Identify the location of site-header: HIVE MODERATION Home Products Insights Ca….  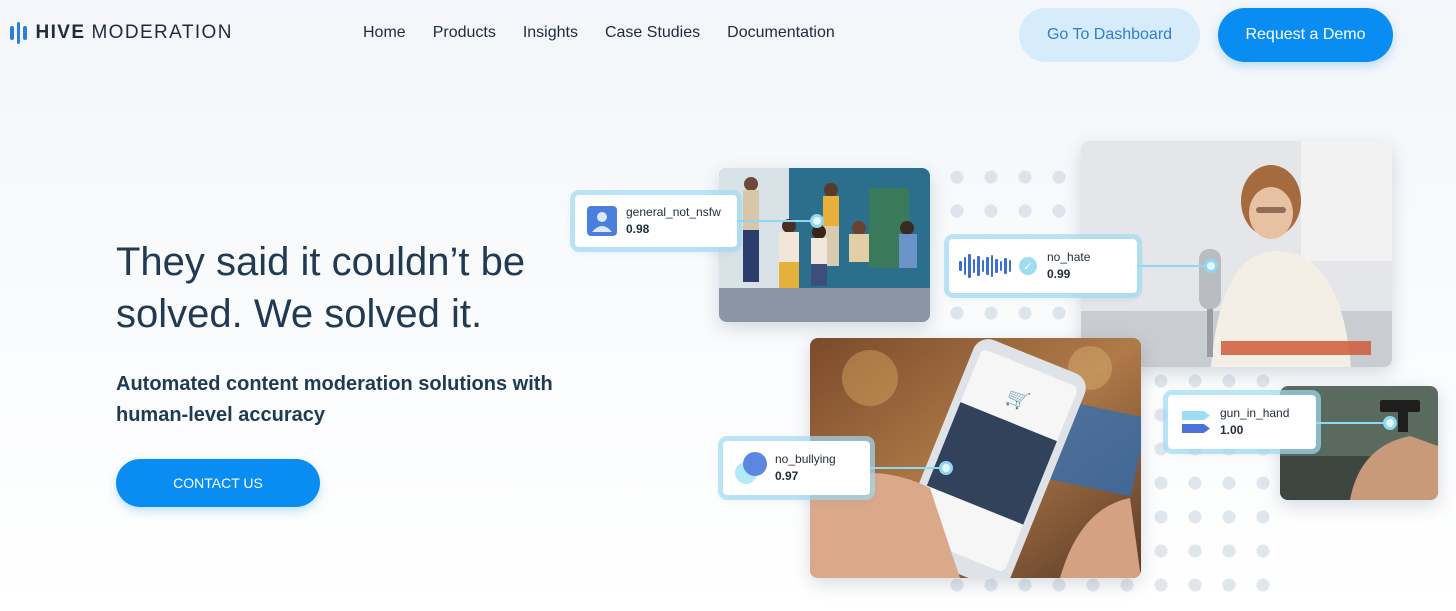
(728, 35).